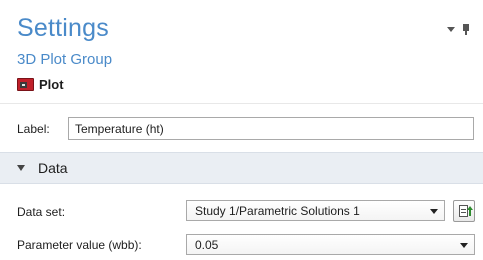  I want to click on label-row: Label:, so click(245, 128).